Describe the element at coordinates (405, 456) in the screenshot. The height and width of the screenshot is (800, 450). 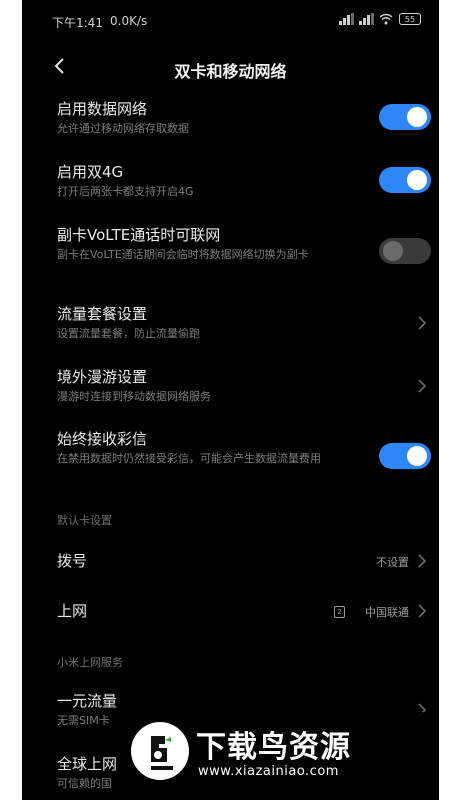
I see `always-mms-toggle` at that location.